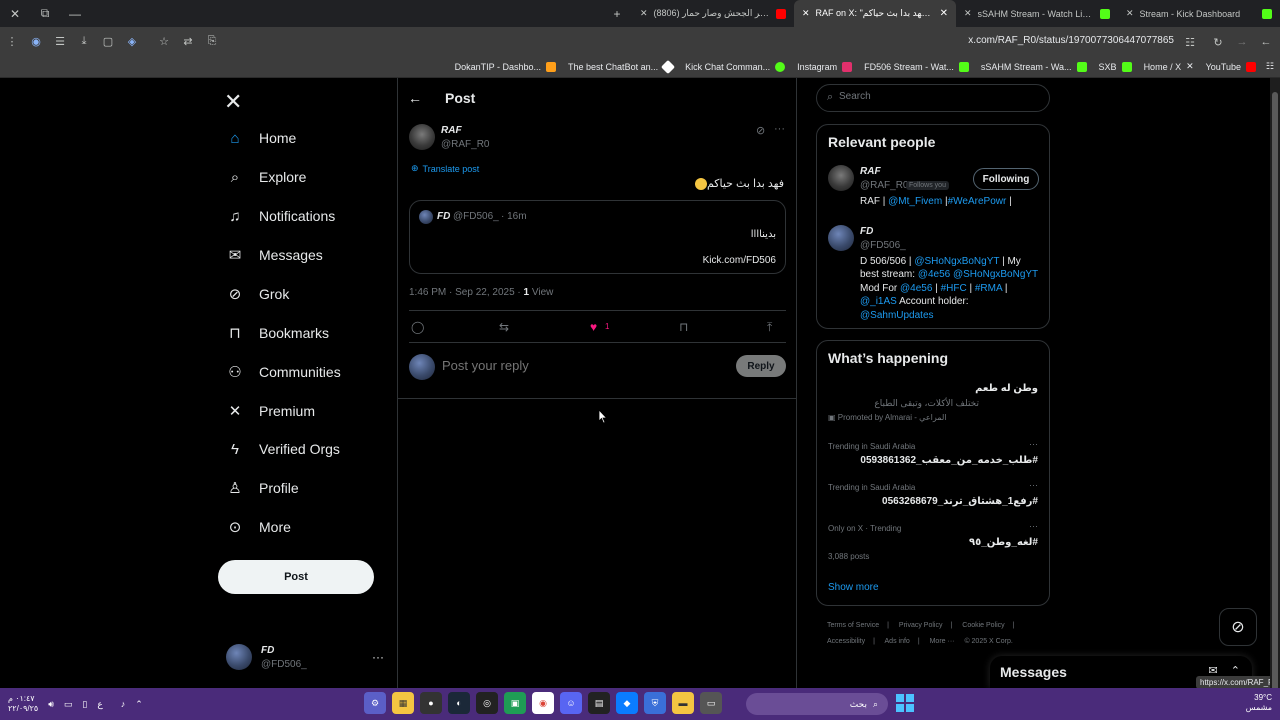 The height and width of the screenshot is (720, 1280). I want to click on person-name: RAF, so click(870, 171).